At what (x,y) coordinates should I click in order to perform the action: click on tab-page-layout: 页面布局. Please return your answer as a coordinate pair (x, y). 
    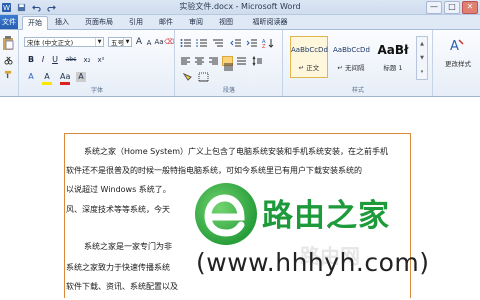
    Looking at the image, I should click on (99, 22).